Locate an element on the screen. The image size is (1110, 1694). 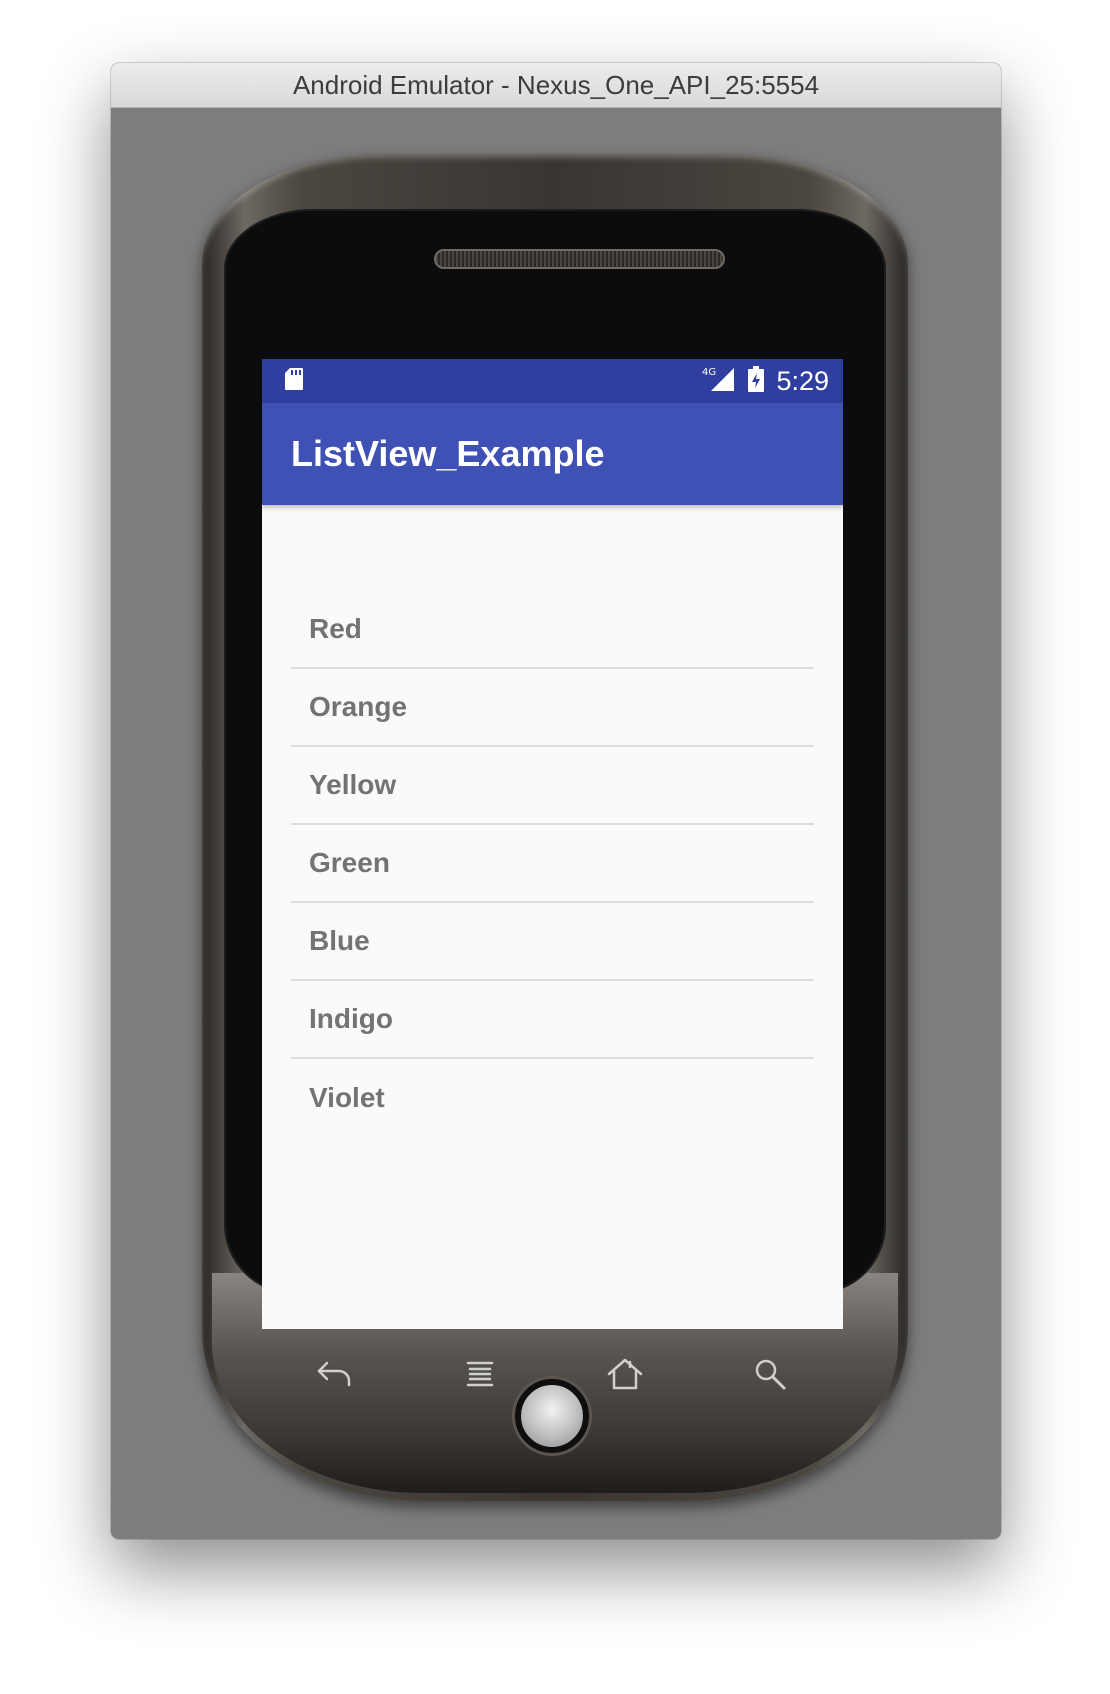
menu-button is located at coordinates (480, 1374).